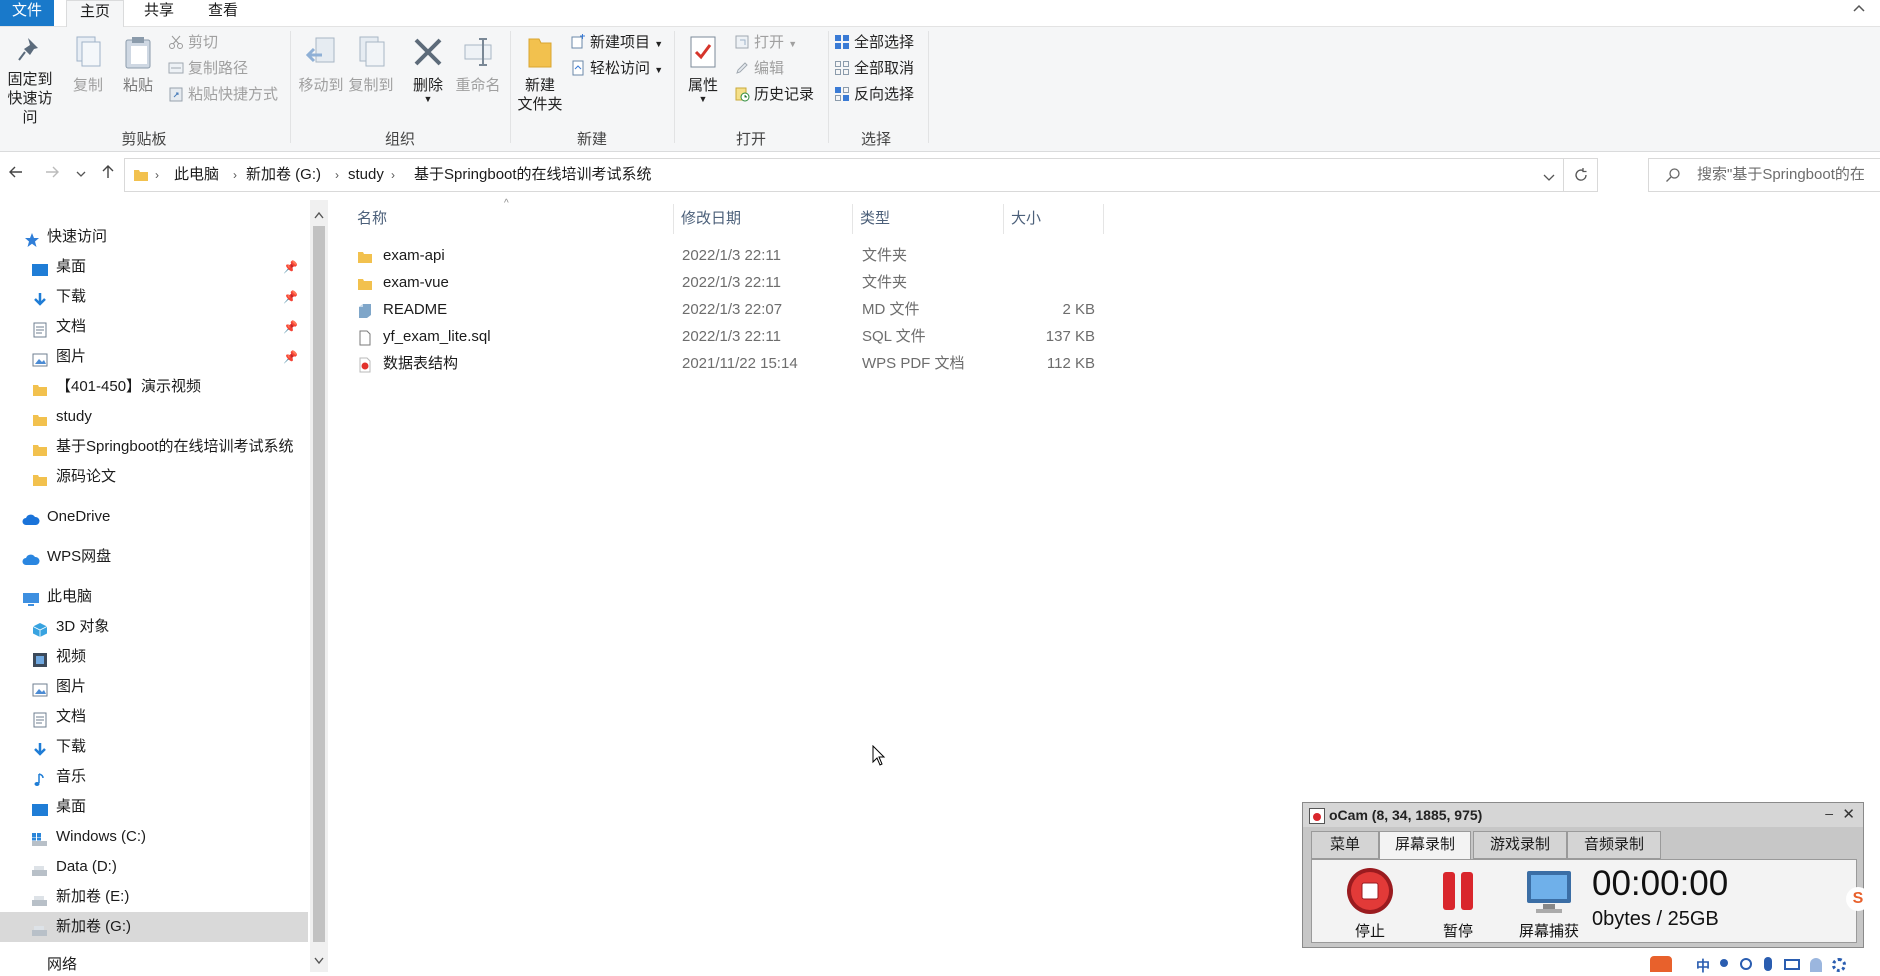 Image resolution: width=1880 pixels, height=976 pixels. What do you see at coordinates (283, 175) in the screenshot?
I see `breadcrumb-drive-g: 新加卷 (G:)` at bounding box center [283, 175].